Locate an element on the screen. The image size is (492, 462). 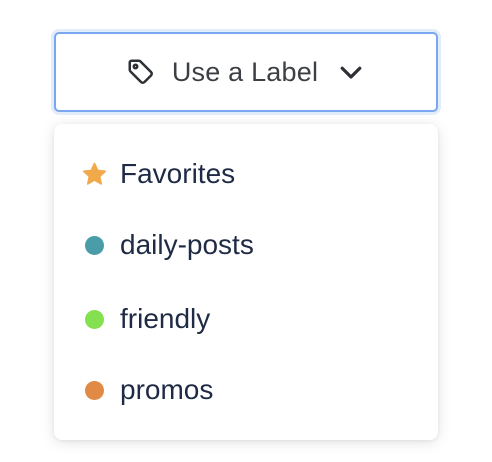
menu-item-promos: promos is located at coordinates (146, 390).